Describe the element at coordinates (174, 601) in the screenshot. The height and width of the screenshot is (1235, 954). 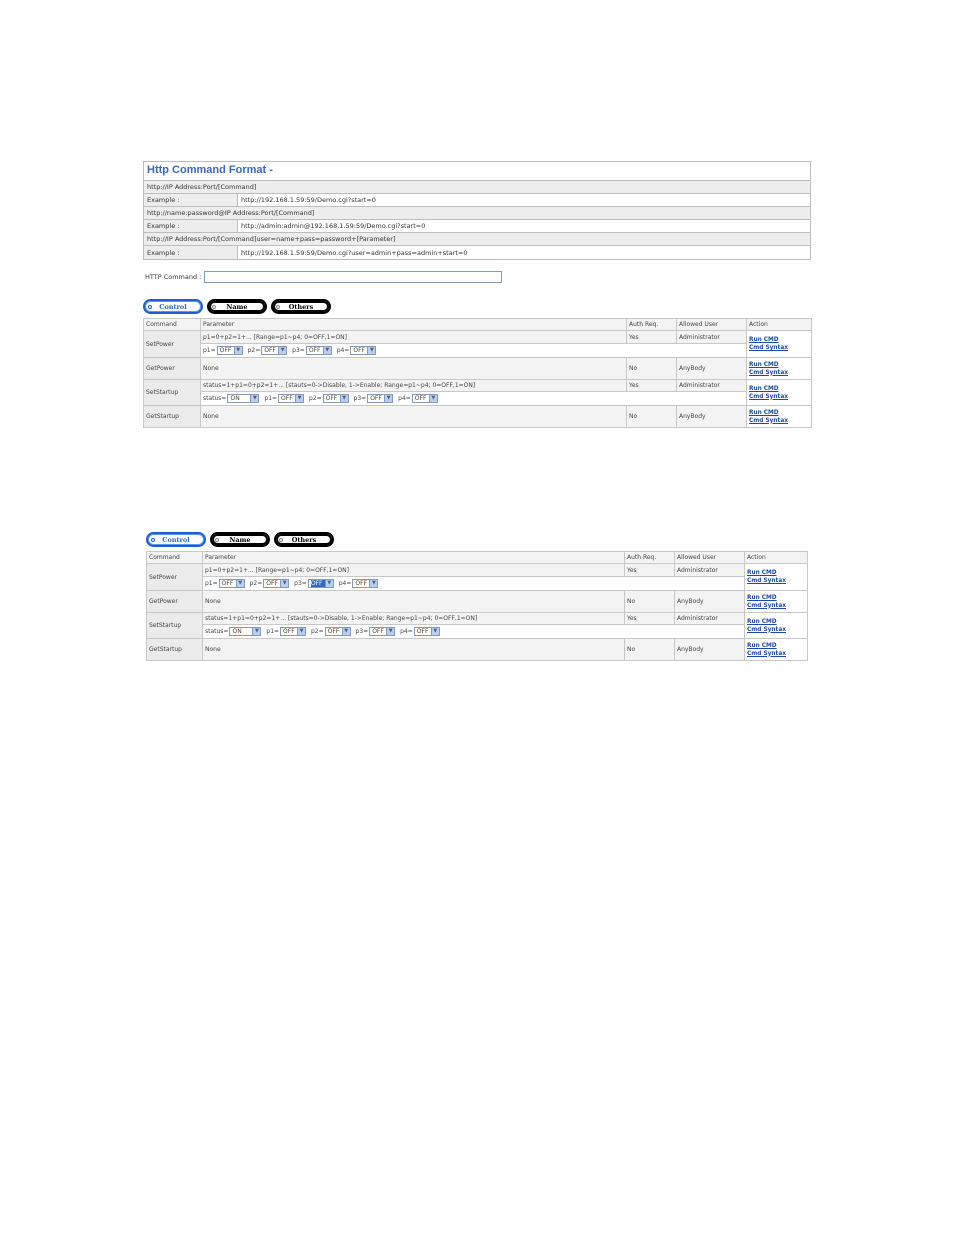
I see `command-name: GetPower` at that location.